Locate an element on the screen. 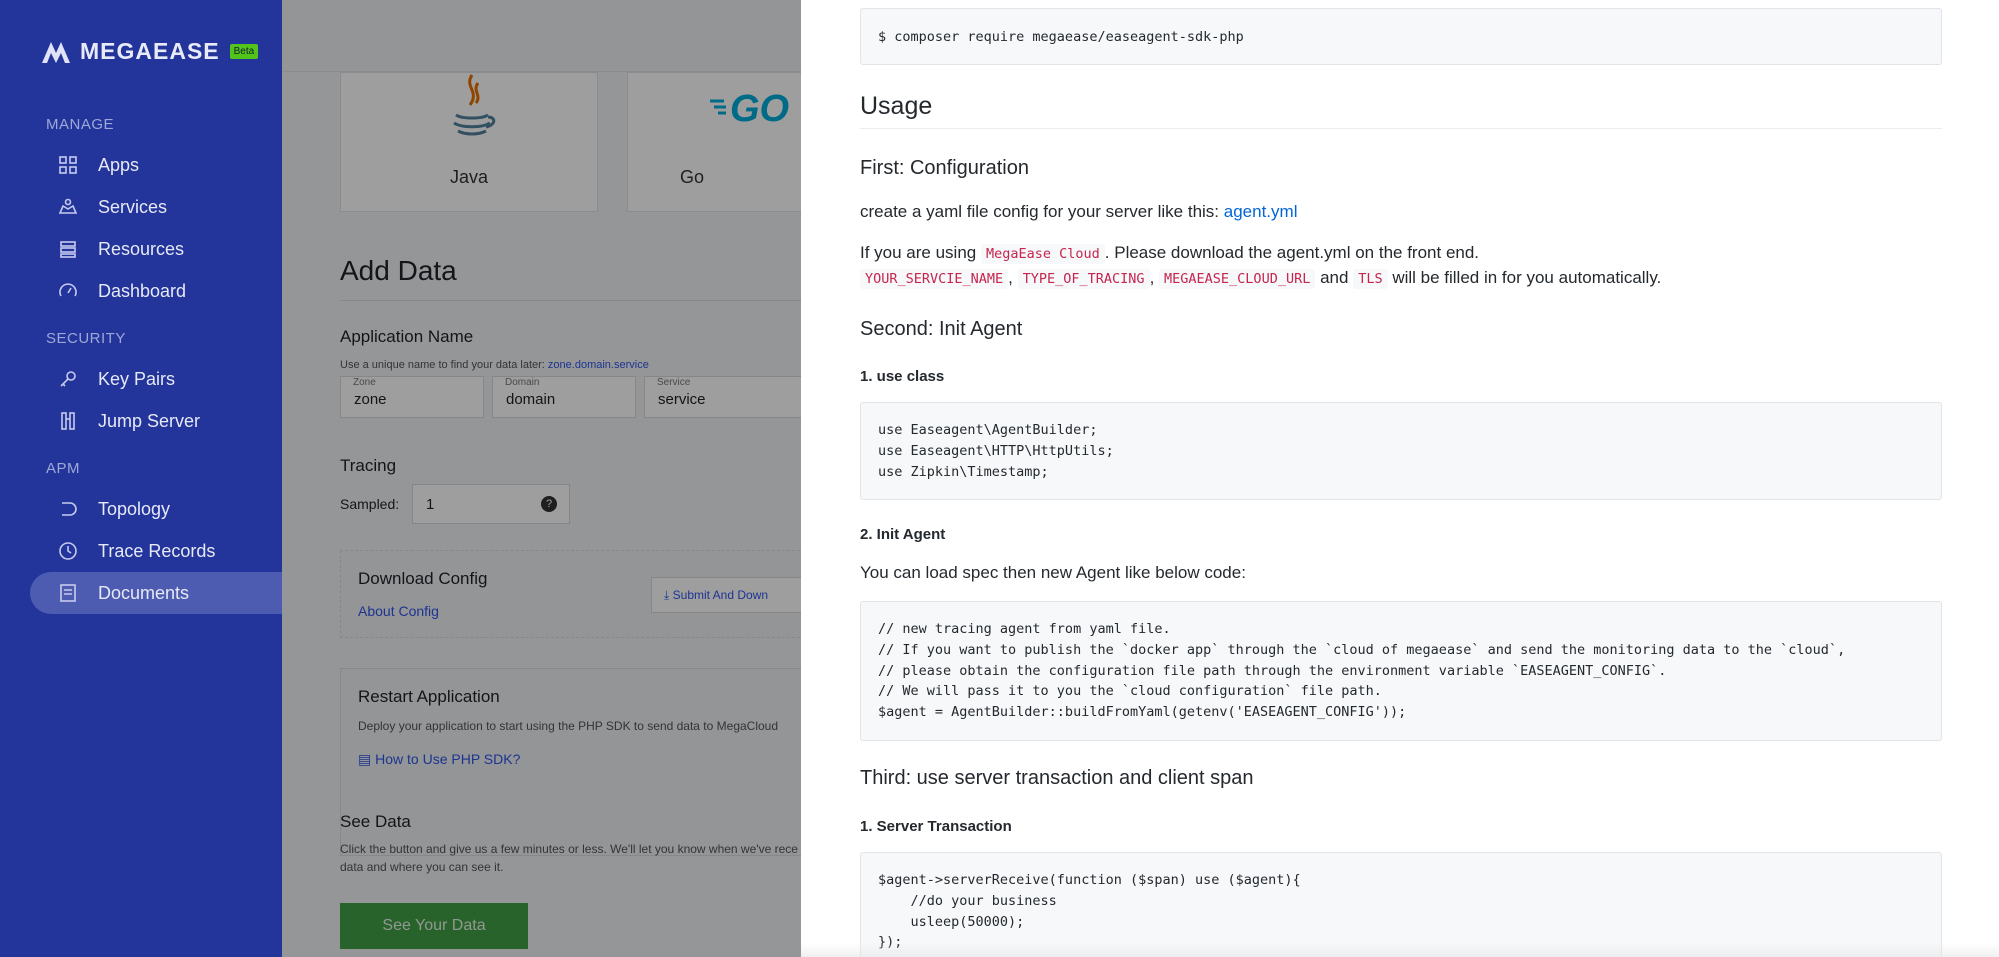  example-name-link: zone.domain.service is located at coordinates (598, 365).